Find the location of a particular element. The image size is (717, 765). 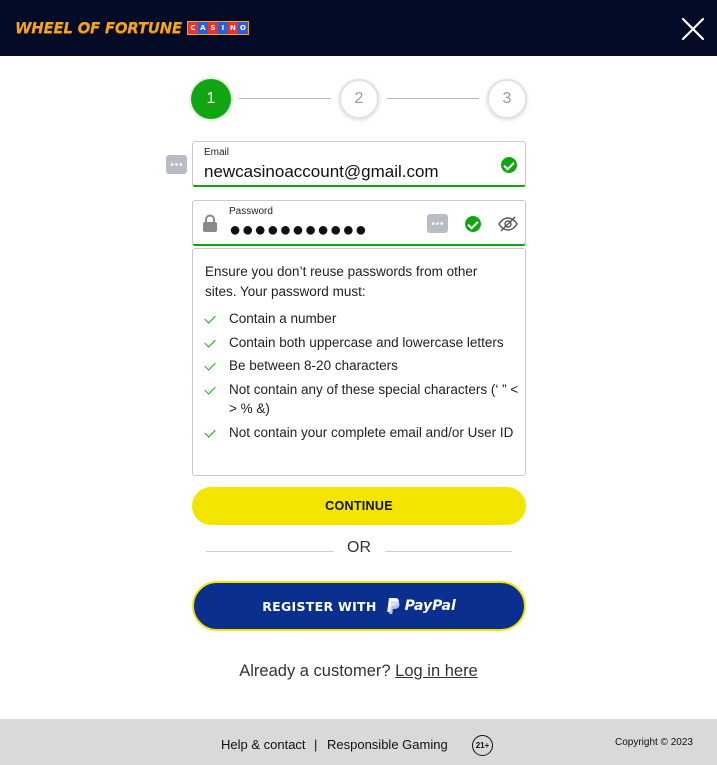

logo-badge-letter: A is located at coordinates (202, 28).